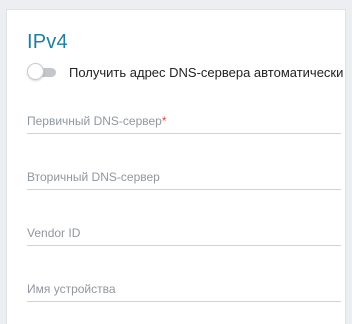 The image size is (352, 324). I want to click on primary-dns-field: Первичный DNS-сервер*, so click(184, 122).